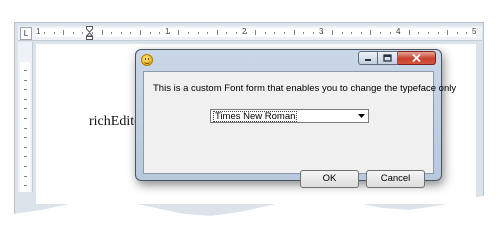  What do you see at coordinates (321, 31) in the screenshot?
I see `ruler-number: 3` at bounding box center [321, 31].